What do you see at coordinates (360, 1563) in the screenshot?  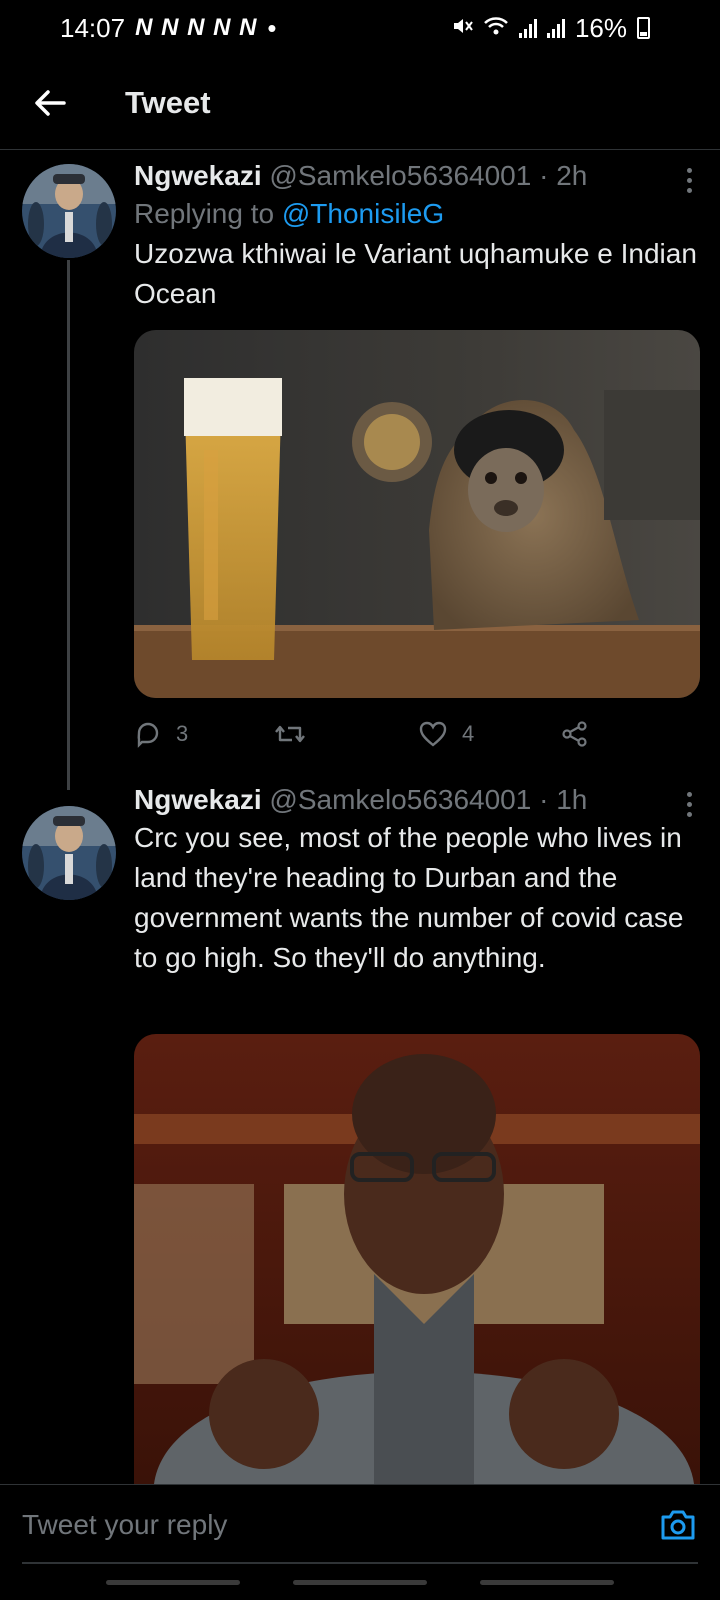 I see `reply-divider` at bounding box center [360, 1563].